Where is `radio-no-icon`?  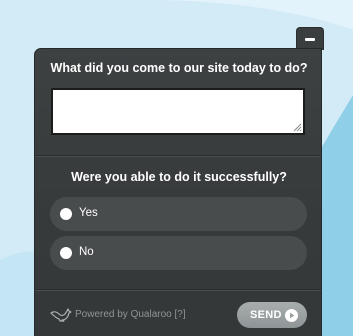 radio-no-icon is located at coordinates (66, 253).